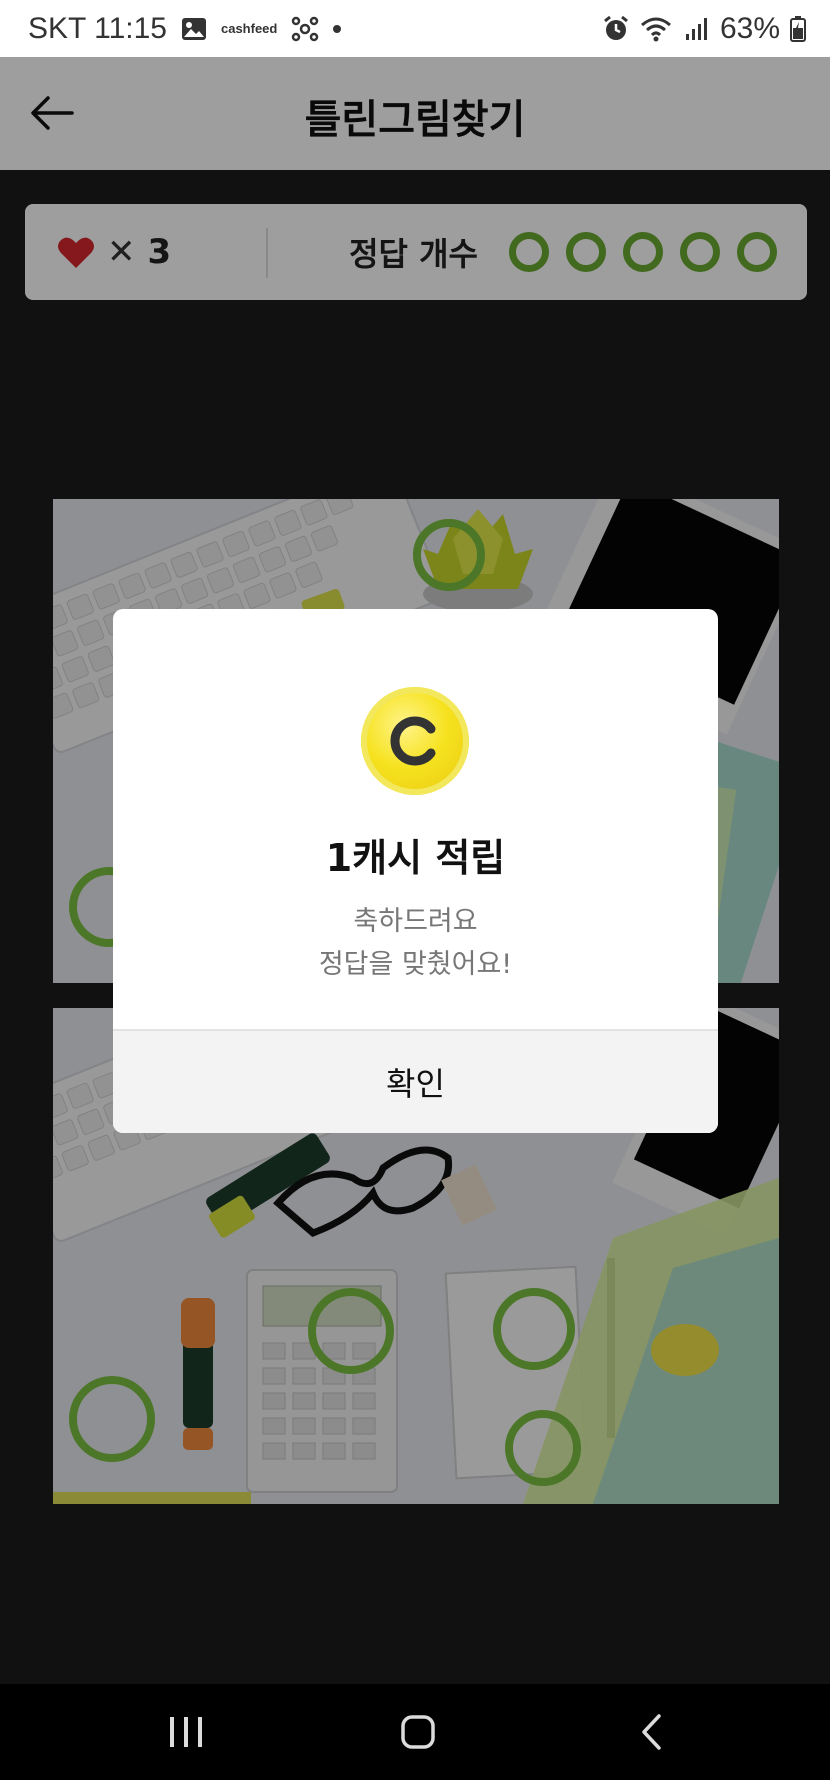 The height and width of the screenshot is (1780, 830). Describe the element at coordinates (235, 28) in the screenshot. I see `cash-feed-line1: cash` at that location.